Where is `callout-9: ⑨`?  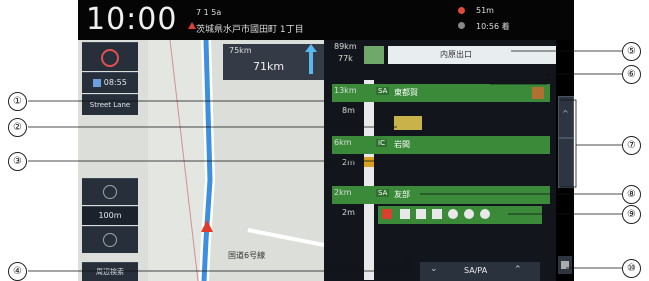
callout-9: ⑨ is located at coordinates (631, 214).